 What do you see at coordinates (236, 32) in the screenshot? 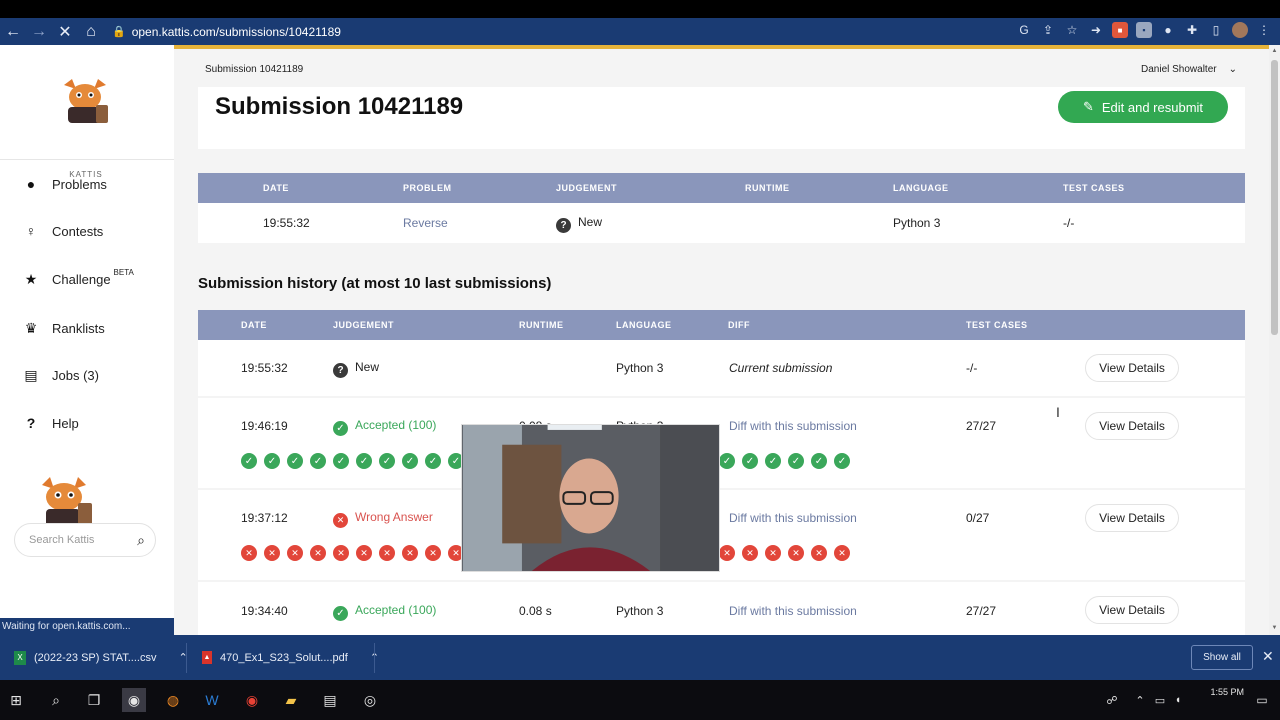
I see `address-bar: open.kattis.com/submissions/10421189` at bounding box center [236, 32].